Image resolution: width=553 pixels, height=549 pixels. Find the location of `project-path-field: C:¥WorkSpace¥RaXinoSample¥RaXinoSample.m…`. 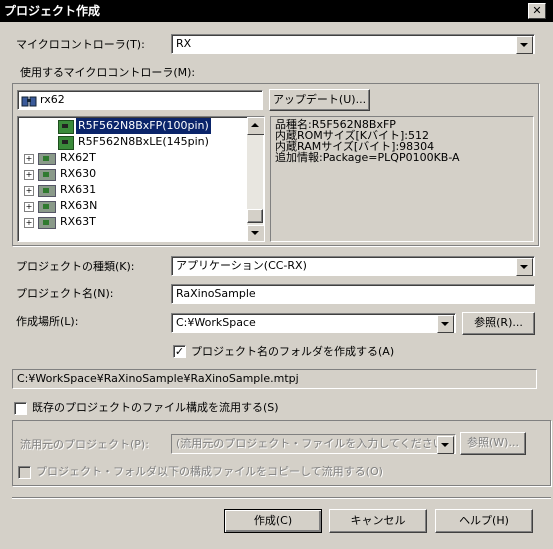

project-path-field: C:¥WorkSpace¥RaXinoSample¥RaXinoSample.m… is located at coordinates (274, 379).